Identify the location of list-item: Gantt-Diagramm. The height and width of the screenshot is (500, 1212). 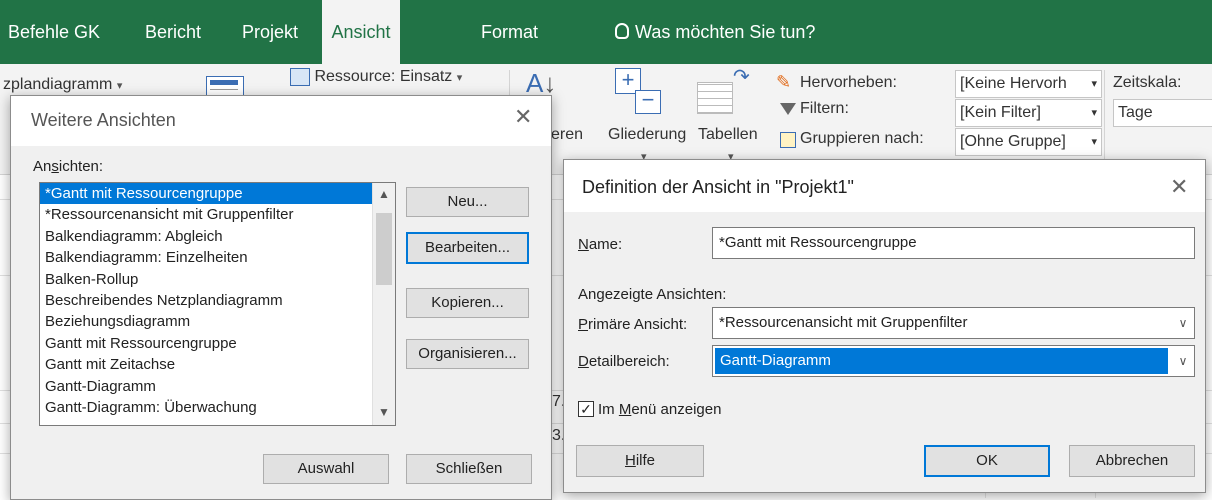
(217, 386).